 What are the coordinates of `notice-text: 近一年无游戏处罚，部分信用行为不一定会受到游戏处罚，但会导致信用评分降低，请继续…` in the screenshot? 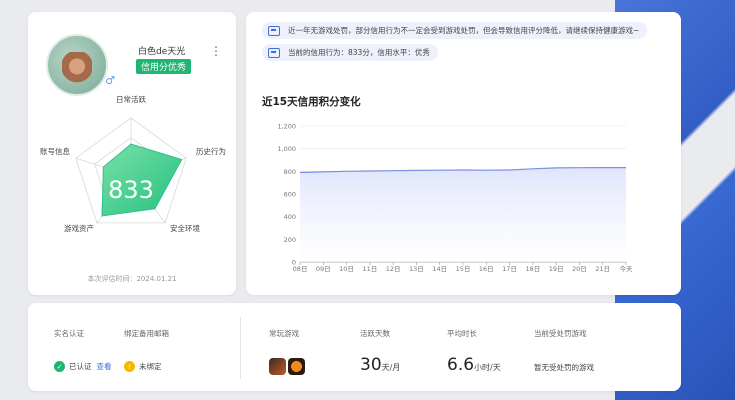 It's located at (464, 30).